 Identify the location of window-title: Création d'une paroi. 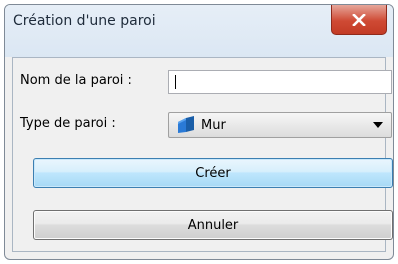
(84, 21).